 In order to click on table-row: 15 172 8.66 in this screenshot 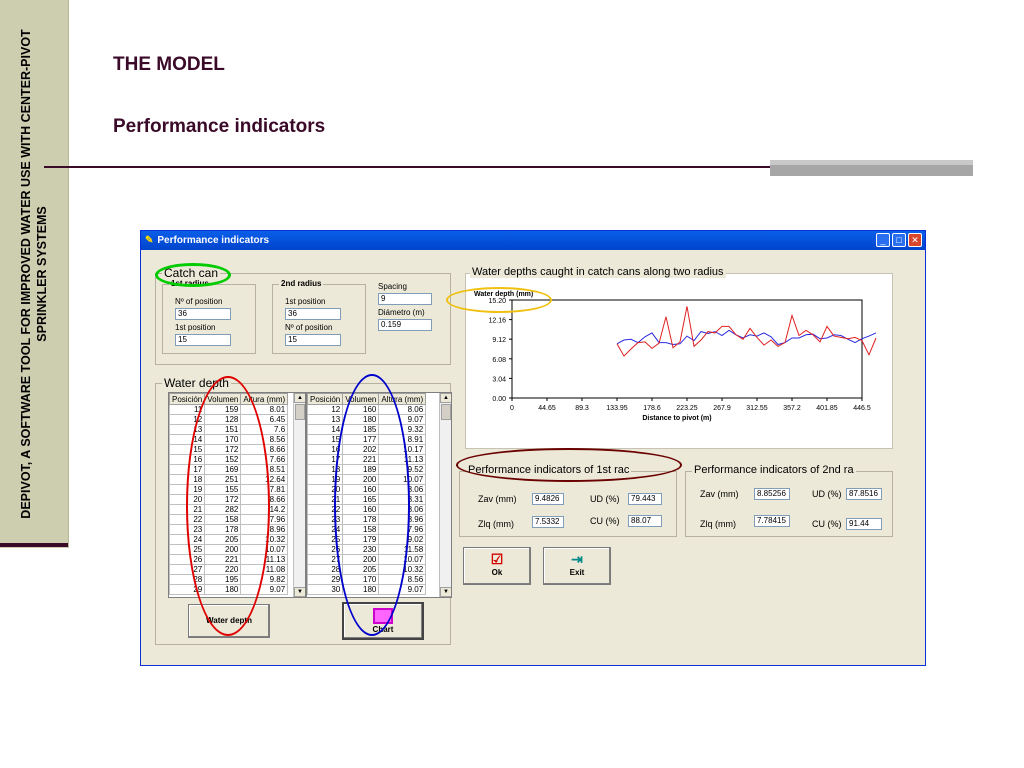, I will do `click(229, 449)`.